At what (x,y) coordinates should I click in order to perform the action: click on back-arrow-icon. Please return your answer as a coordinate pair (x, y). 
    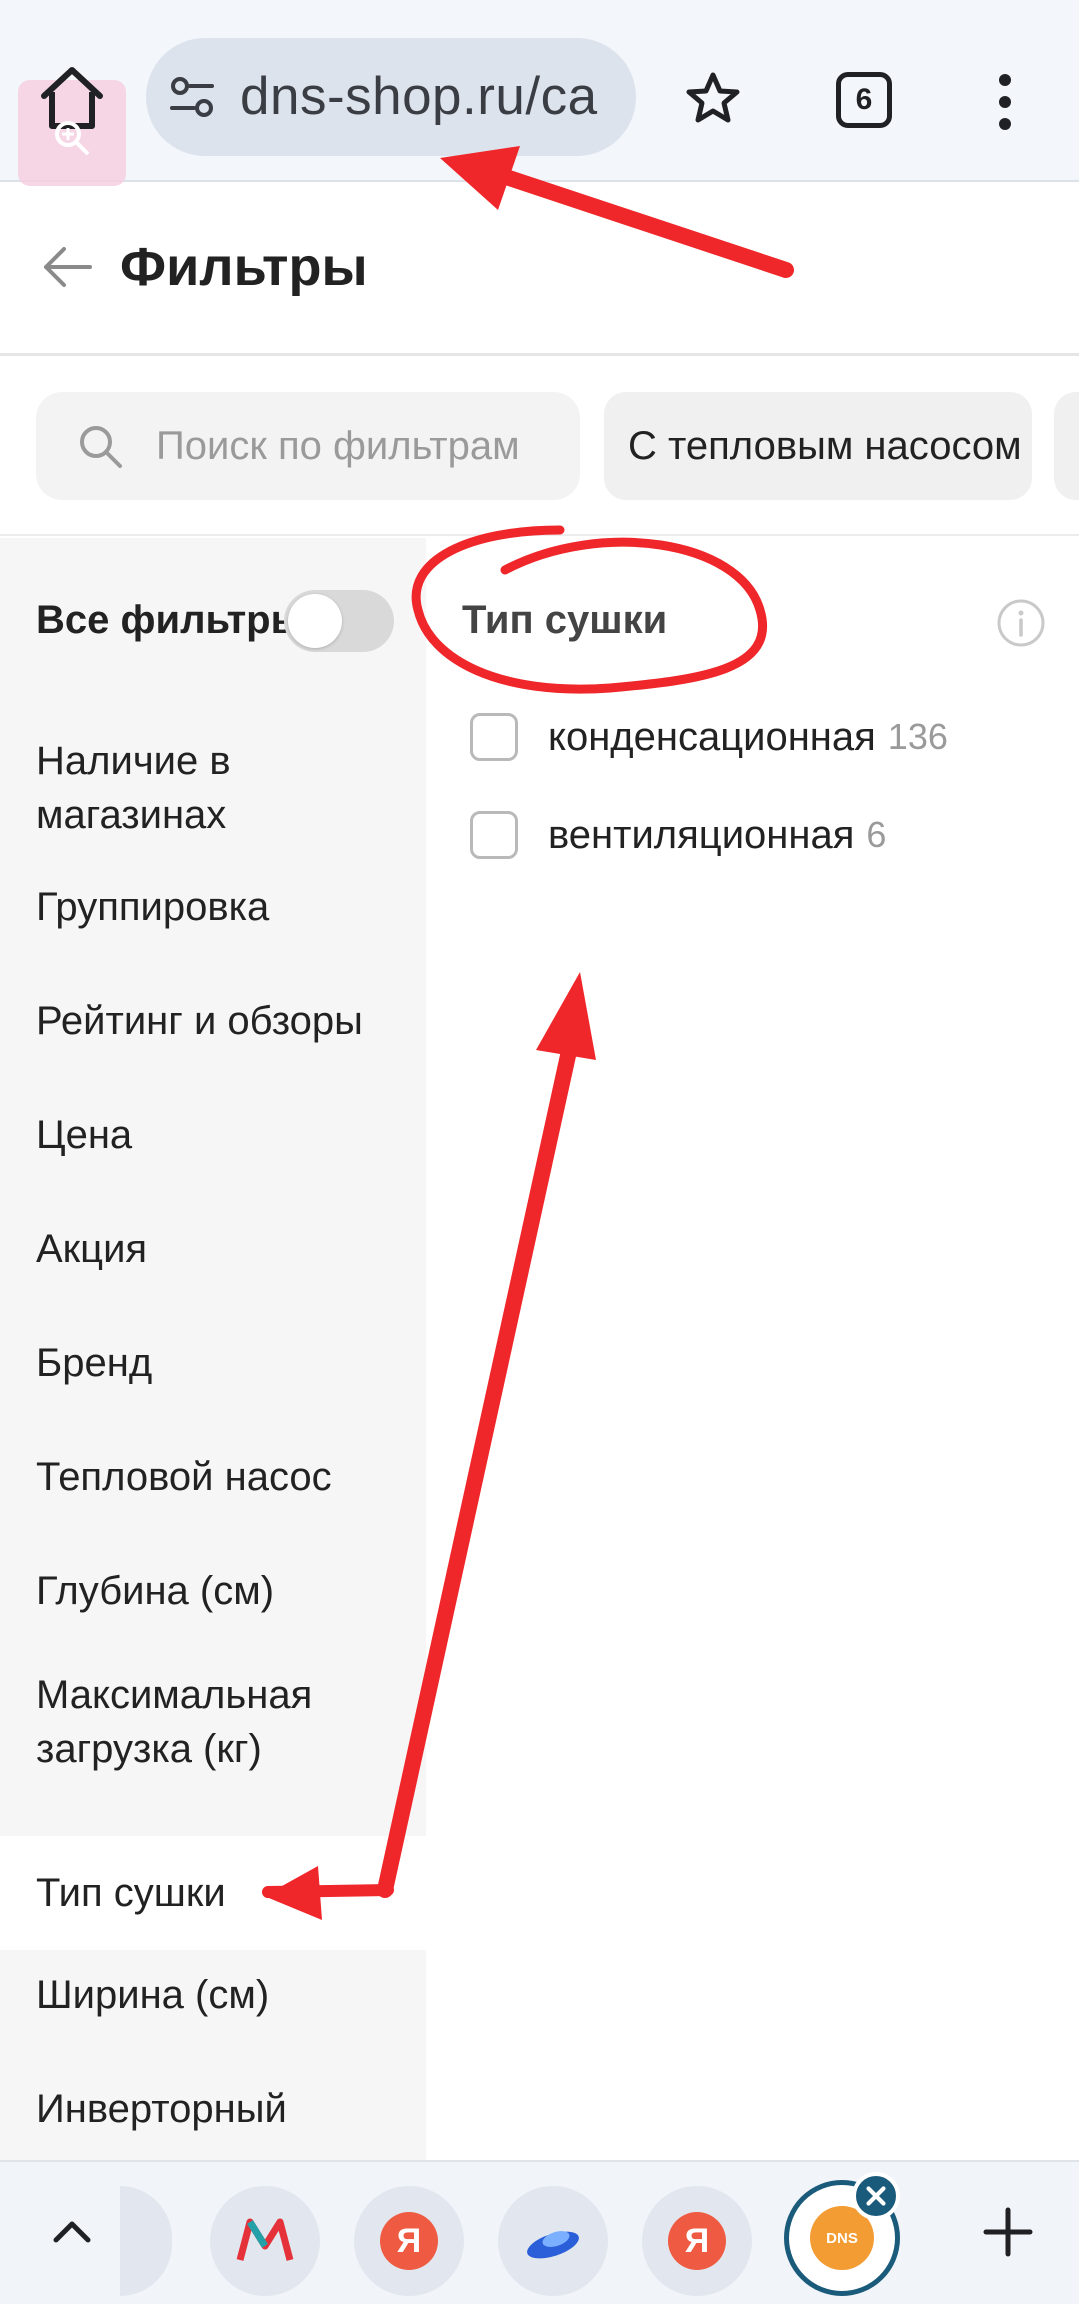
    Looking at the image, I should click on (67, 267).